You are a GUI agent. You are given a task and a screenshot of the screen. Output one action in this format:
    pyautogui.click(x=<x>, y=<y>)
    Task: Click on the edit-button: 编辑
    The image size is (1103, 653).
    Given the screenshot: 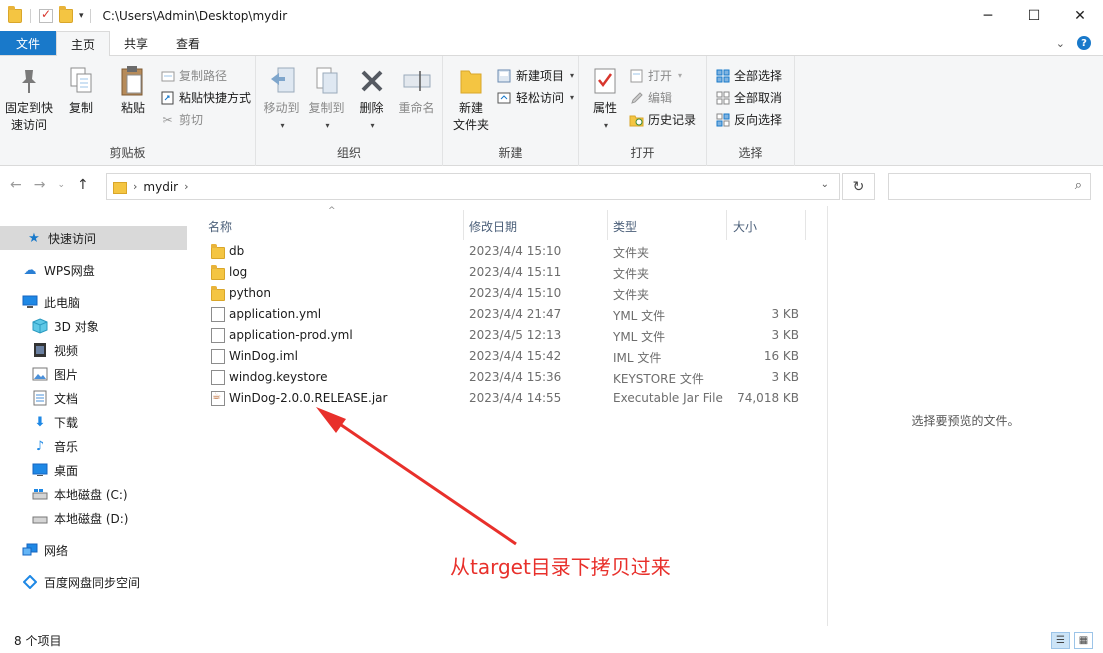 What is the action you would take?
    pyautogui.click(x=662, y=97)
    